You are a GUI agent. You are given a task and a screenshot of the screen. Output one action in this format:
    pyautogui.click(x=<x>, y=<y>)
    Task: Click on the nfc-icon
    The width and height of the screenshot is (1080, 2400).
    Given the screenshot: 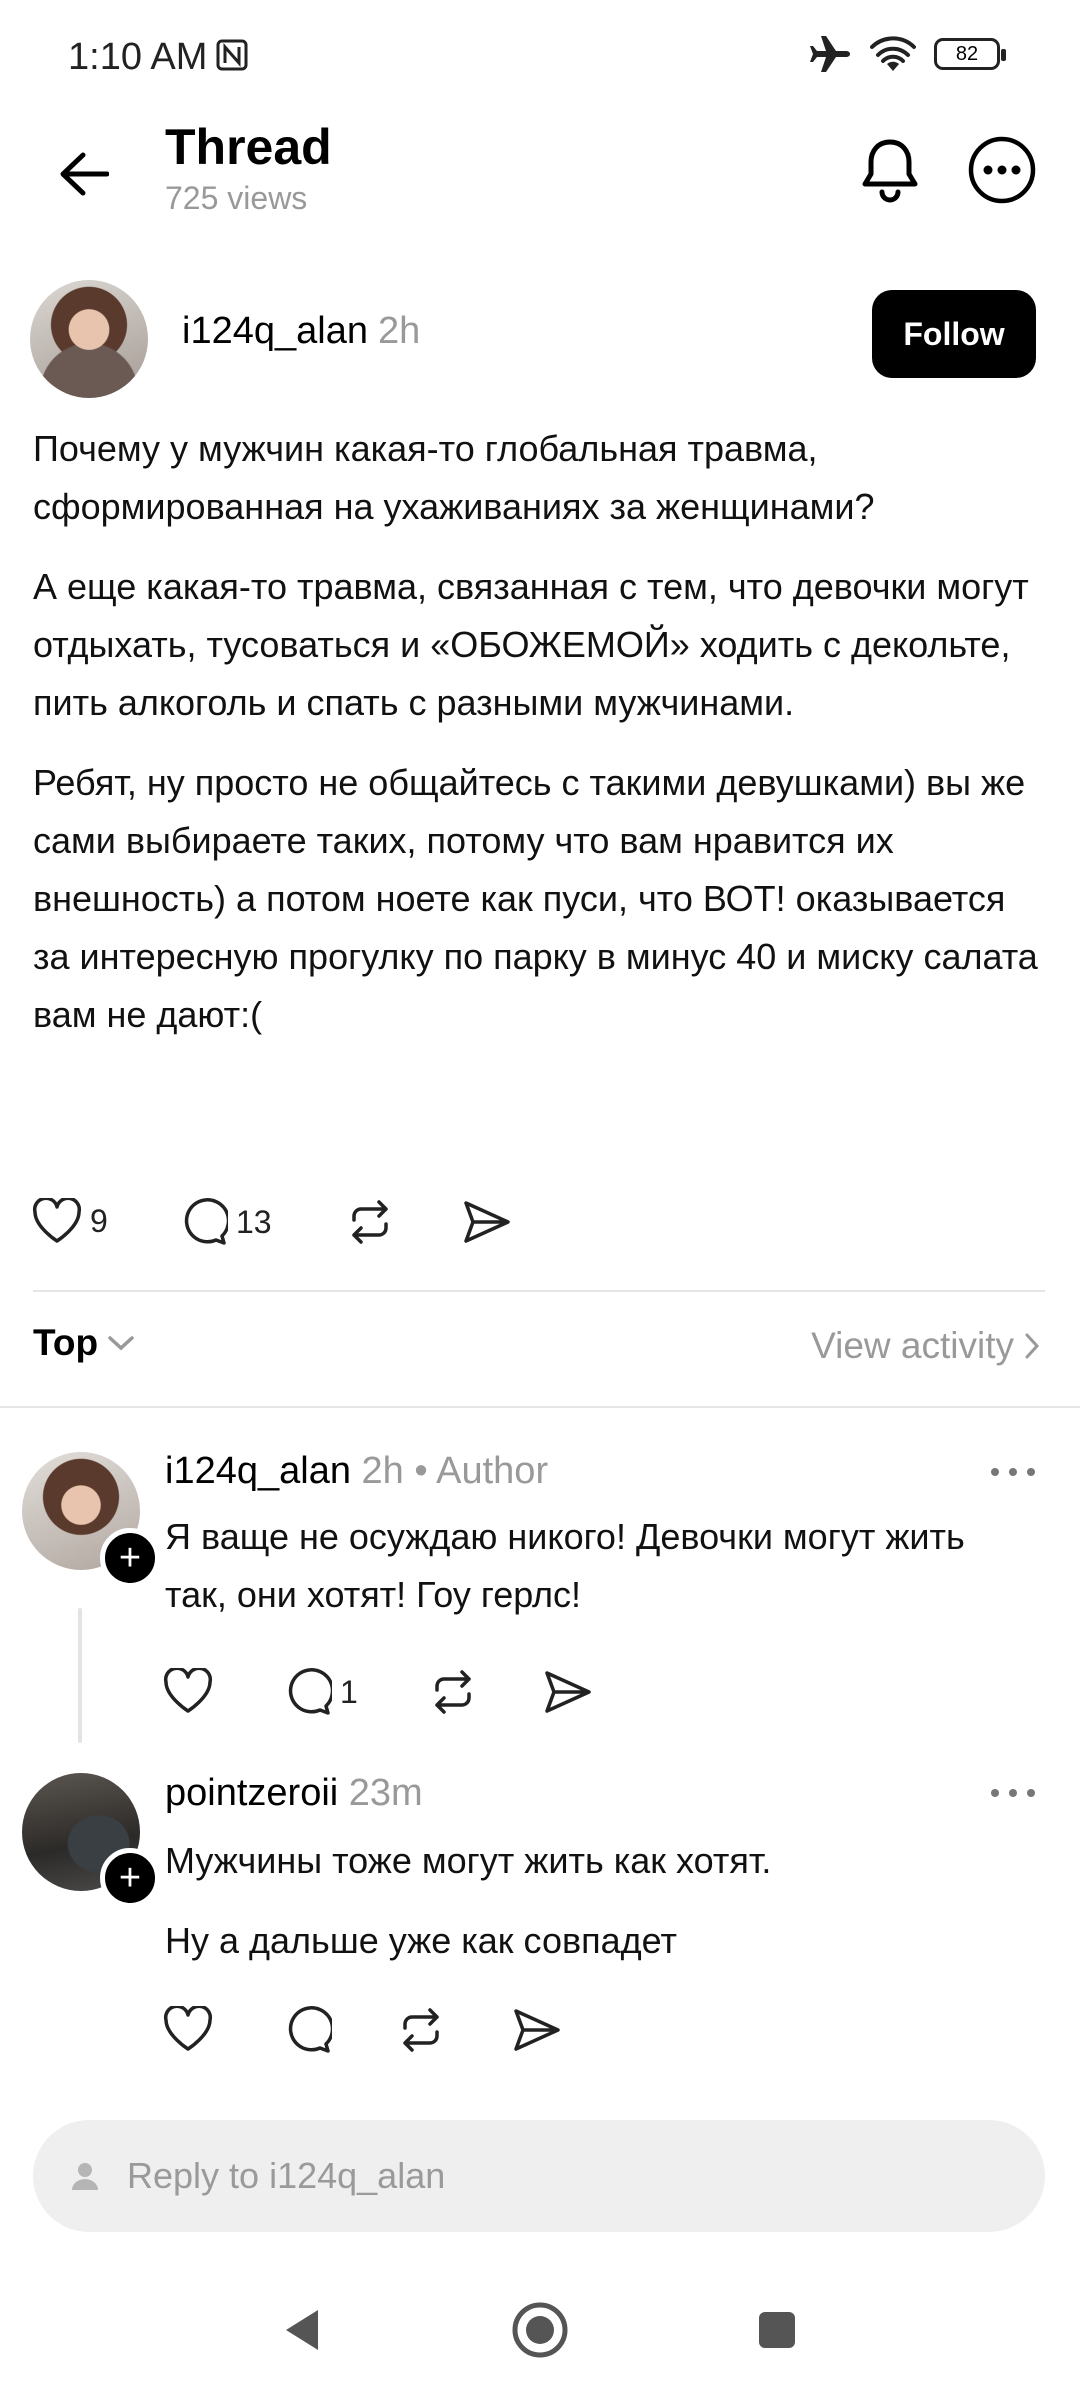 What is the action you would take?
    pyautogui.click(x=232, y=55)
    